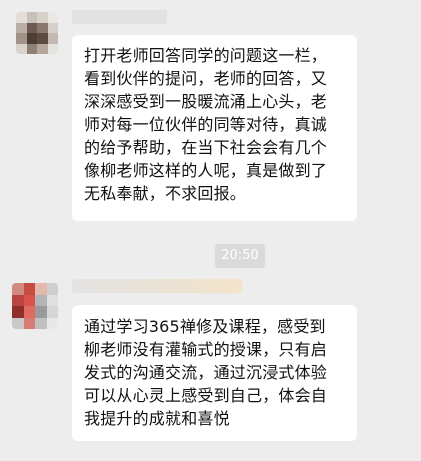 This screenshot has height=461, width=421. What do you see at coordinates (206, 147) in the screenshot?
I see `message-1-line-5: 的给予帮助，在当下社会会有几个` at bounding box center [206, 147].